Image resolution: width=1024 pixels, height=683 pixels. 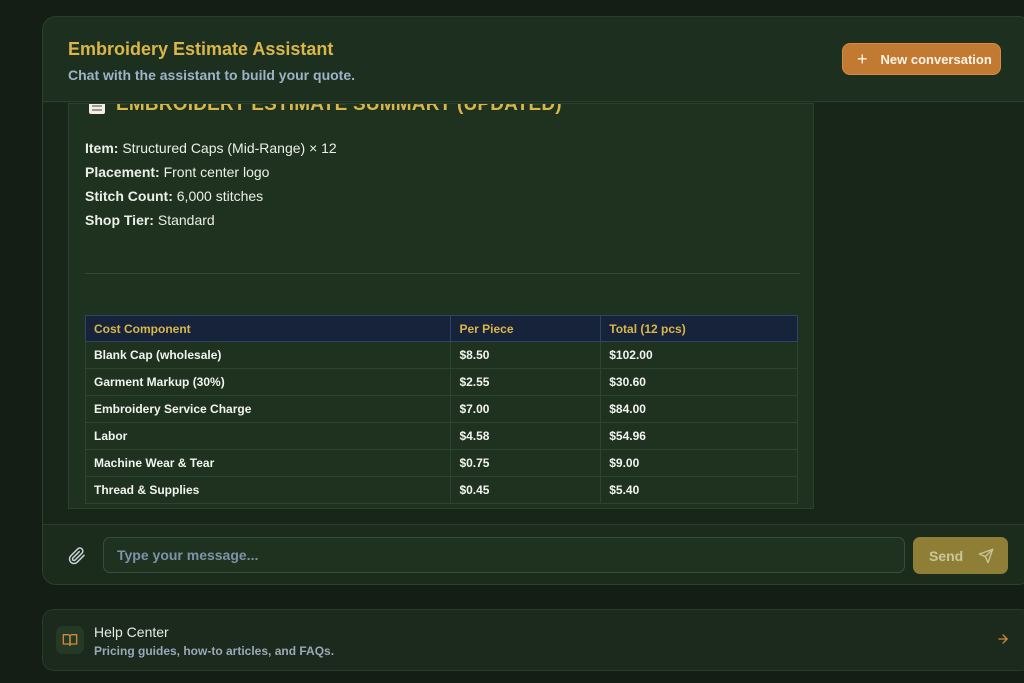 What do you see at coordinates (526, 490) in the screenshot?
I see `table-cell: $0.45` at bounding box center [526, 490].